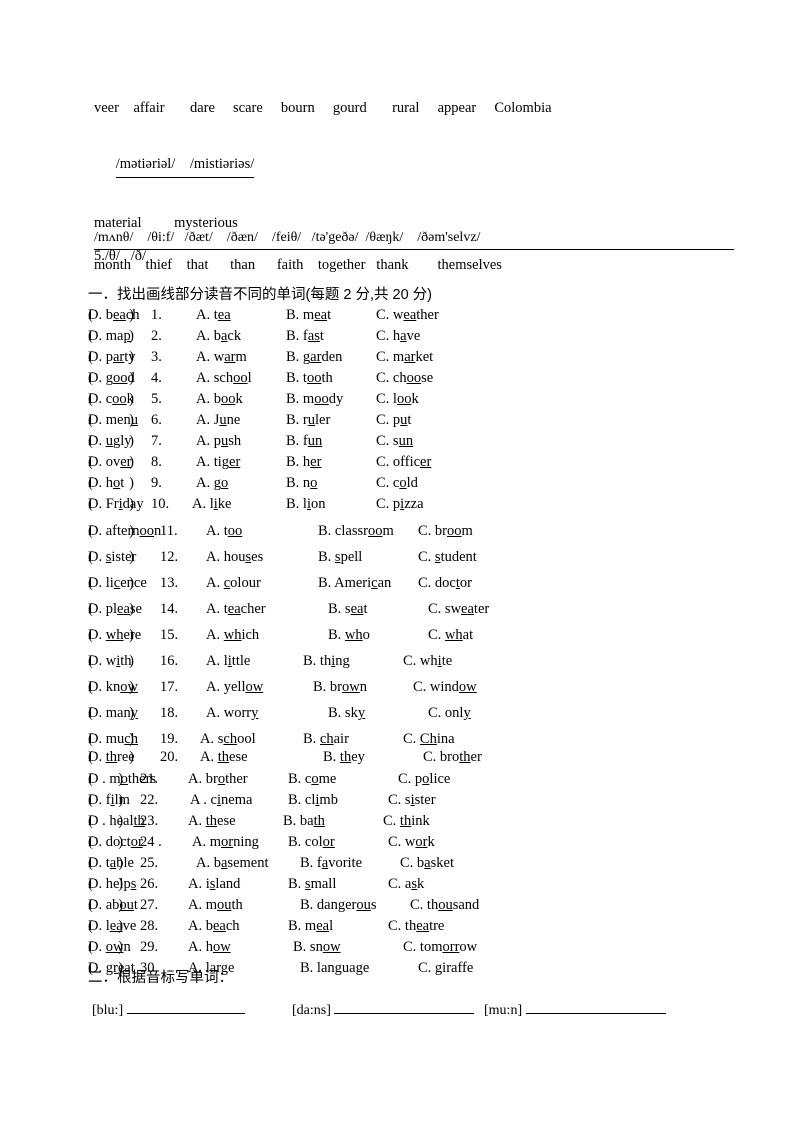 The width and height of the screenshot is (794, 1123). Describe the element at coordinates (218, 462) in the screenshot. I see `question-option: A. tiger` at that location.